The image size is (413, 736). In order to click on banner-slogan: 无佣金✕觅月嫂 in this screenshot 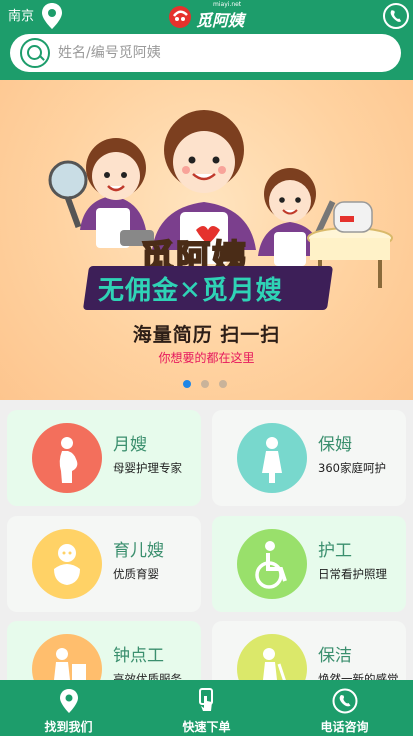, I will do `click(190, 291)`.